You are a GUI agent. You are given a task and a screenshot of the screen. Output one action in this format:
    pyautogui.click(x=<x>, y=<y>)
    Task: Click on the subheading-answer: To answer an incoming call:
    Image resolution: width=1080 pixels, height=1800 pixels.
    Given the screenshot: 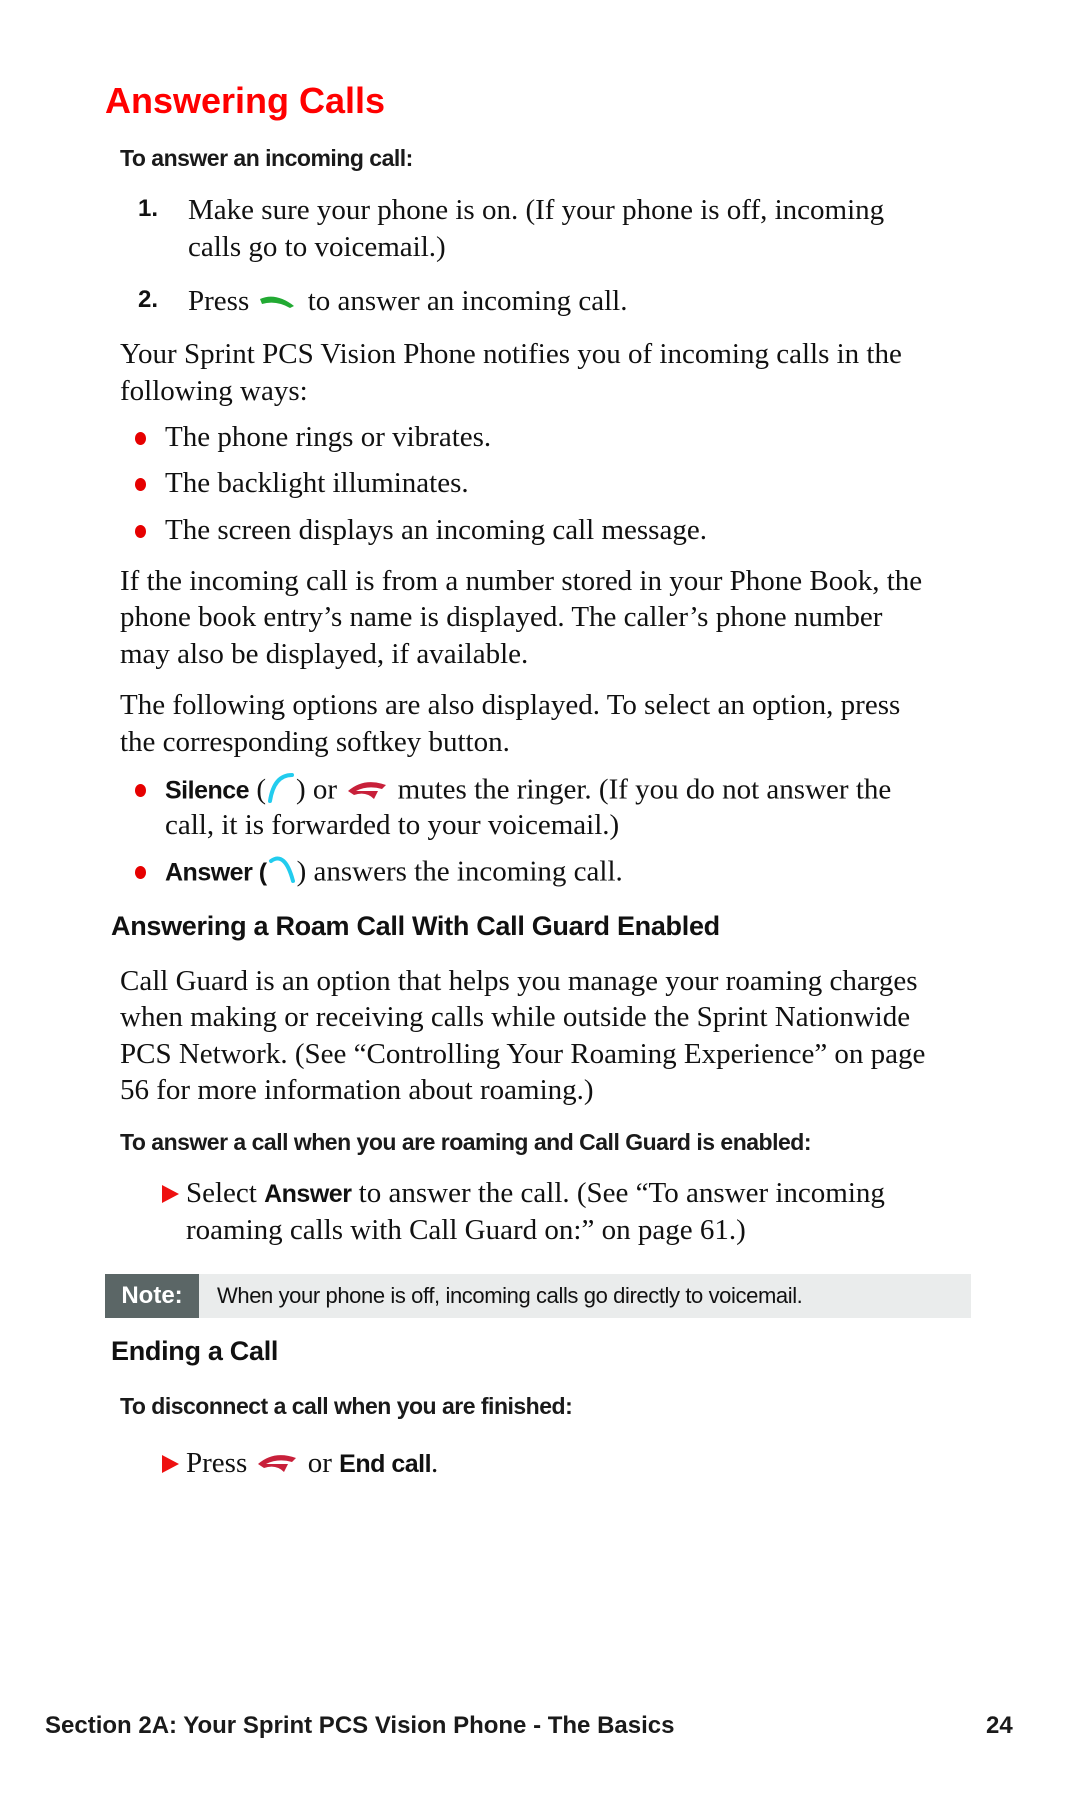 What is the action you would take?
    pyautogui.click(x=266, y=158)
    